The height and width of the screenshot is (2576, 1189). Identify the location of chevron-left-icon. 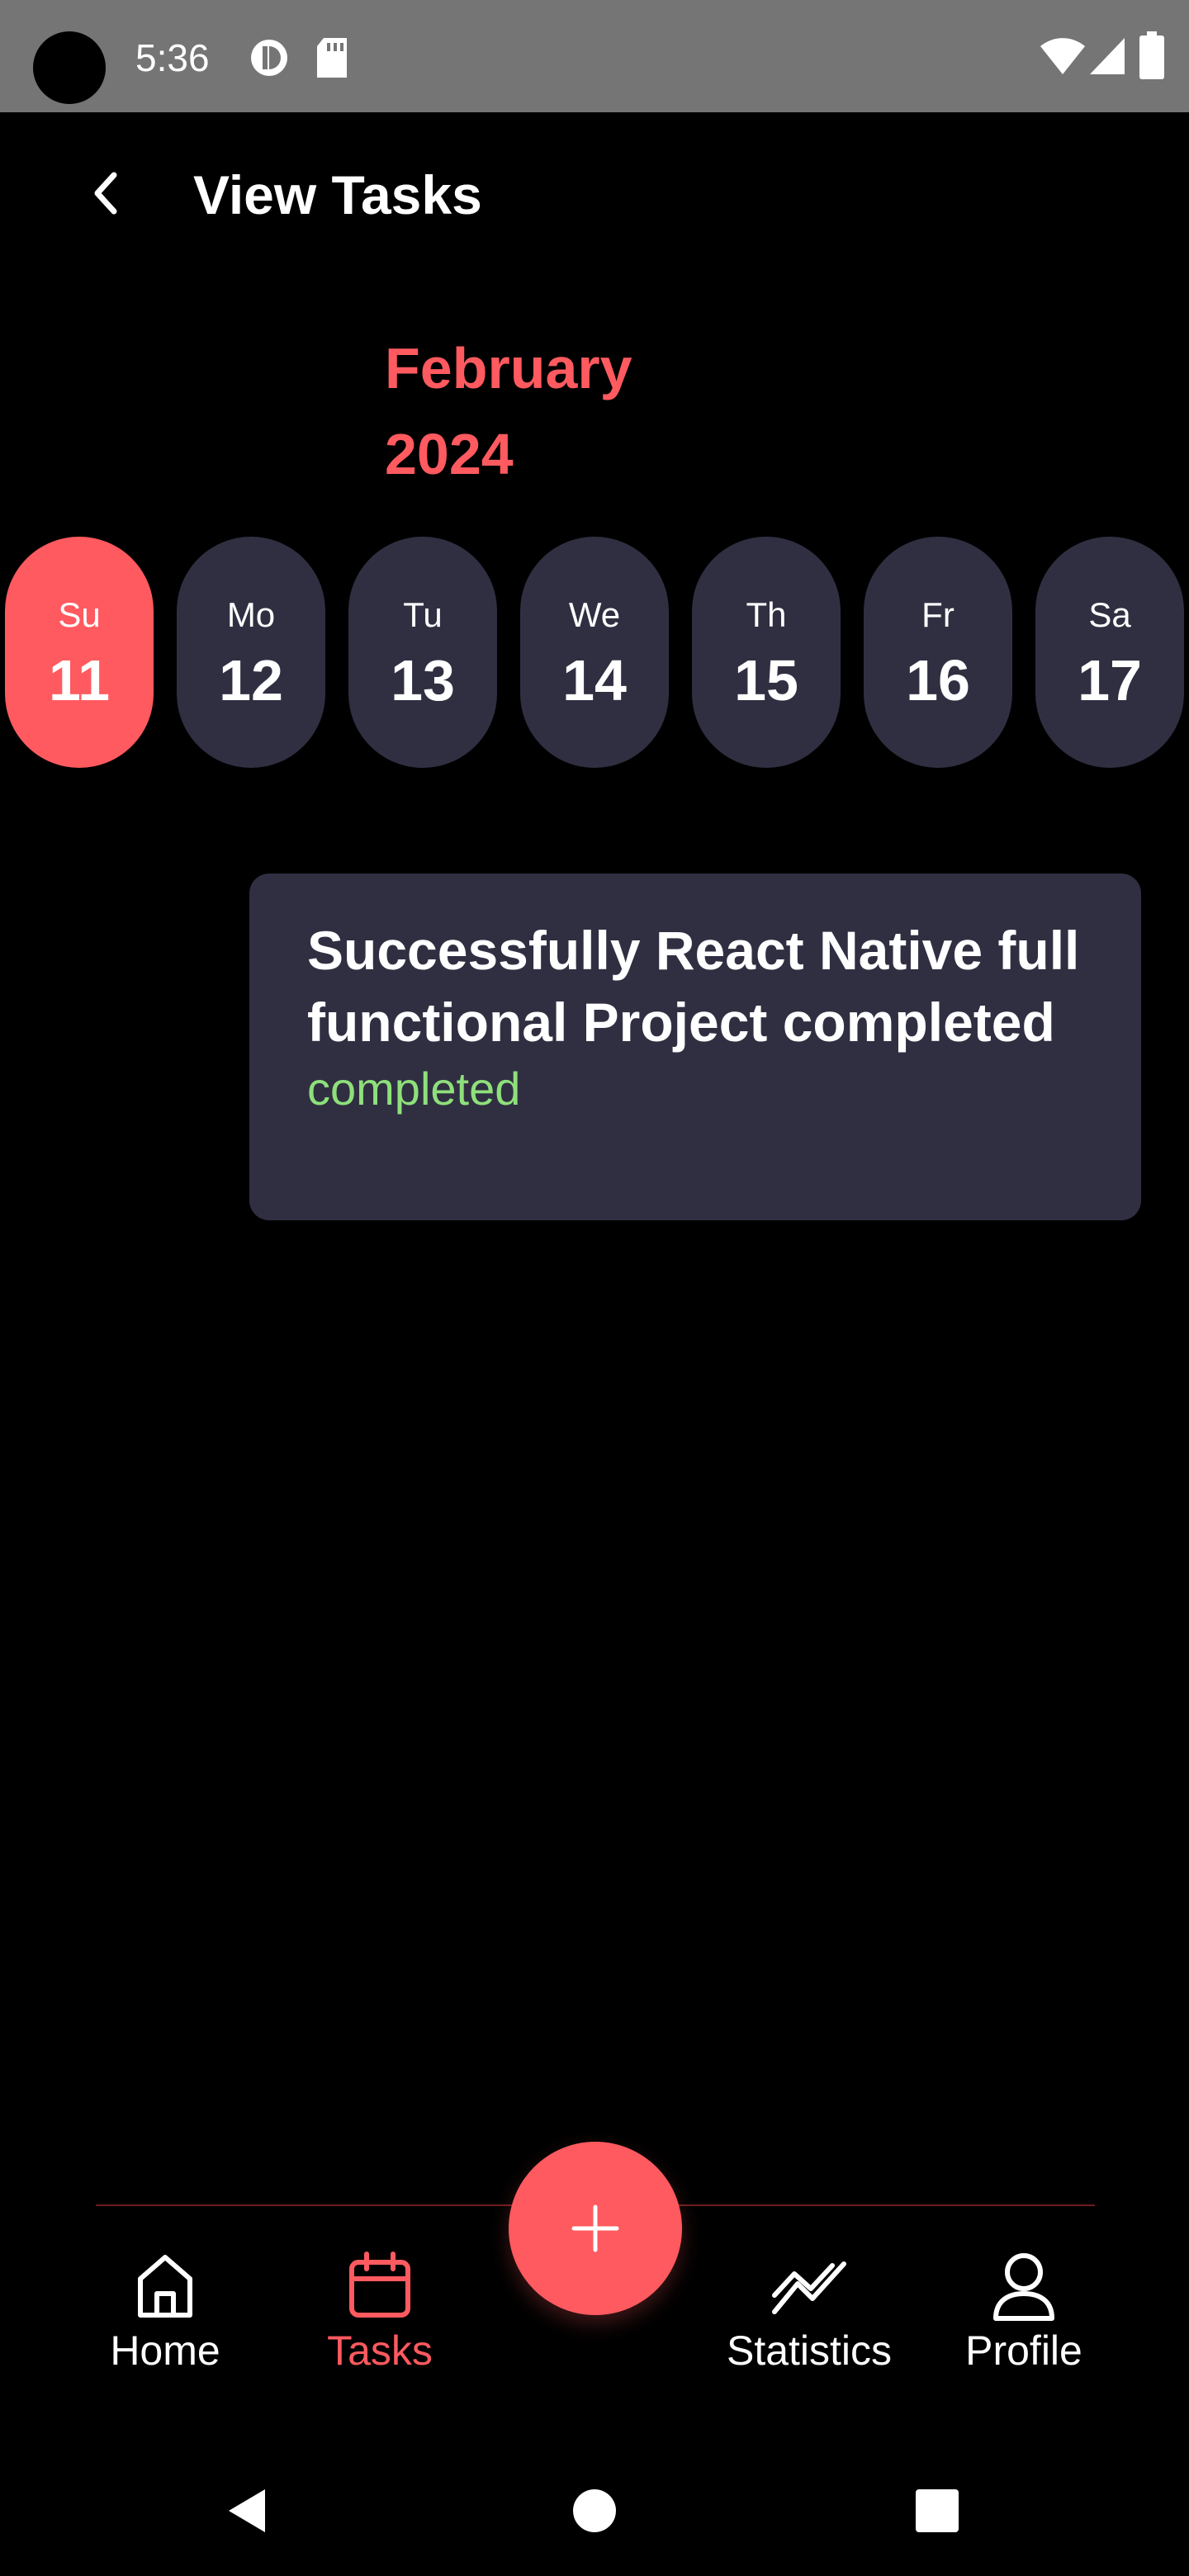
(105, 193).